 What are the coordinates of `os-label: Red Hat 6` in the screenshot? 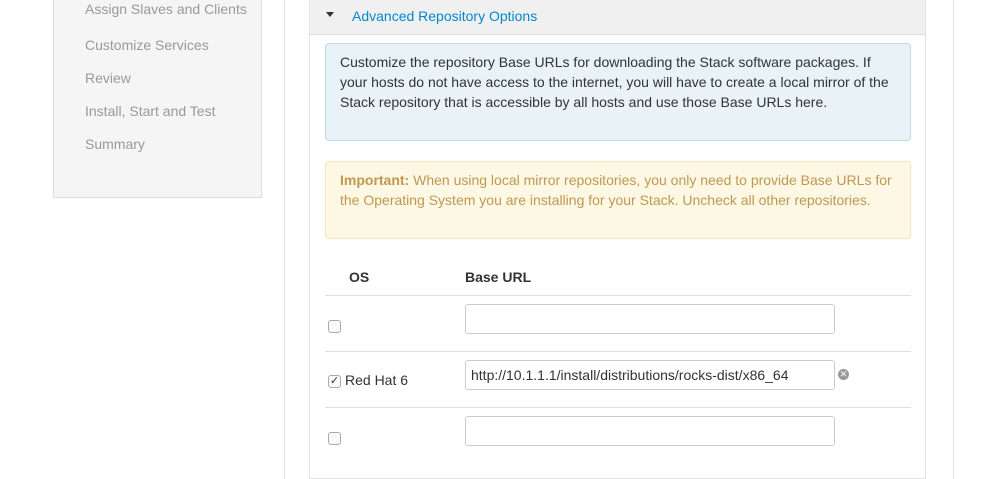 It's located at (377, 380).